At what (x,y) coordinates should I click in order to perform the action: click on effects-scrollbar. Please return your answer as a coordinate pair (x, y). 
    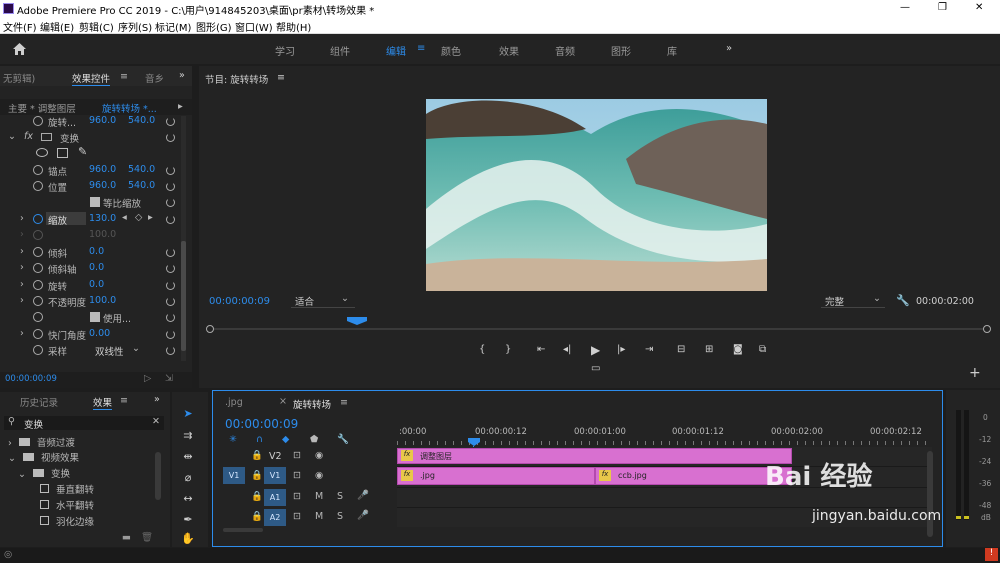
    Looking at the image, I should click on (158, 476).